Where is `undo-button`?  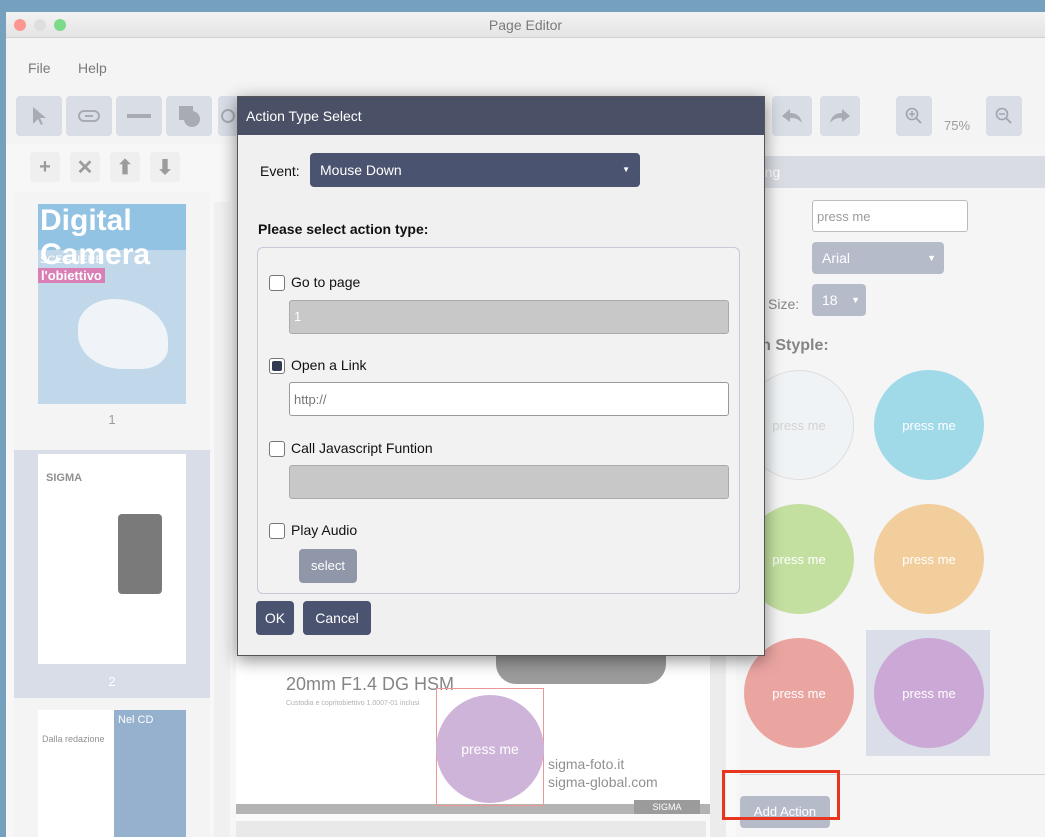 undo-button is located at coordinates (792, 116).